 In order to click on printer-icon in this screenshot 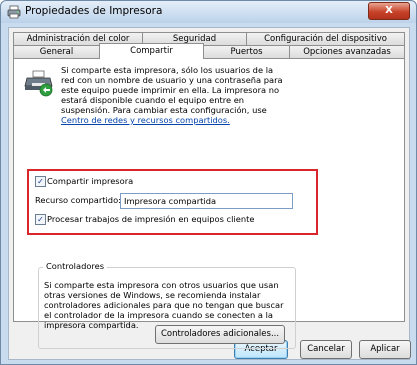, I will do `click(14, 12)`.